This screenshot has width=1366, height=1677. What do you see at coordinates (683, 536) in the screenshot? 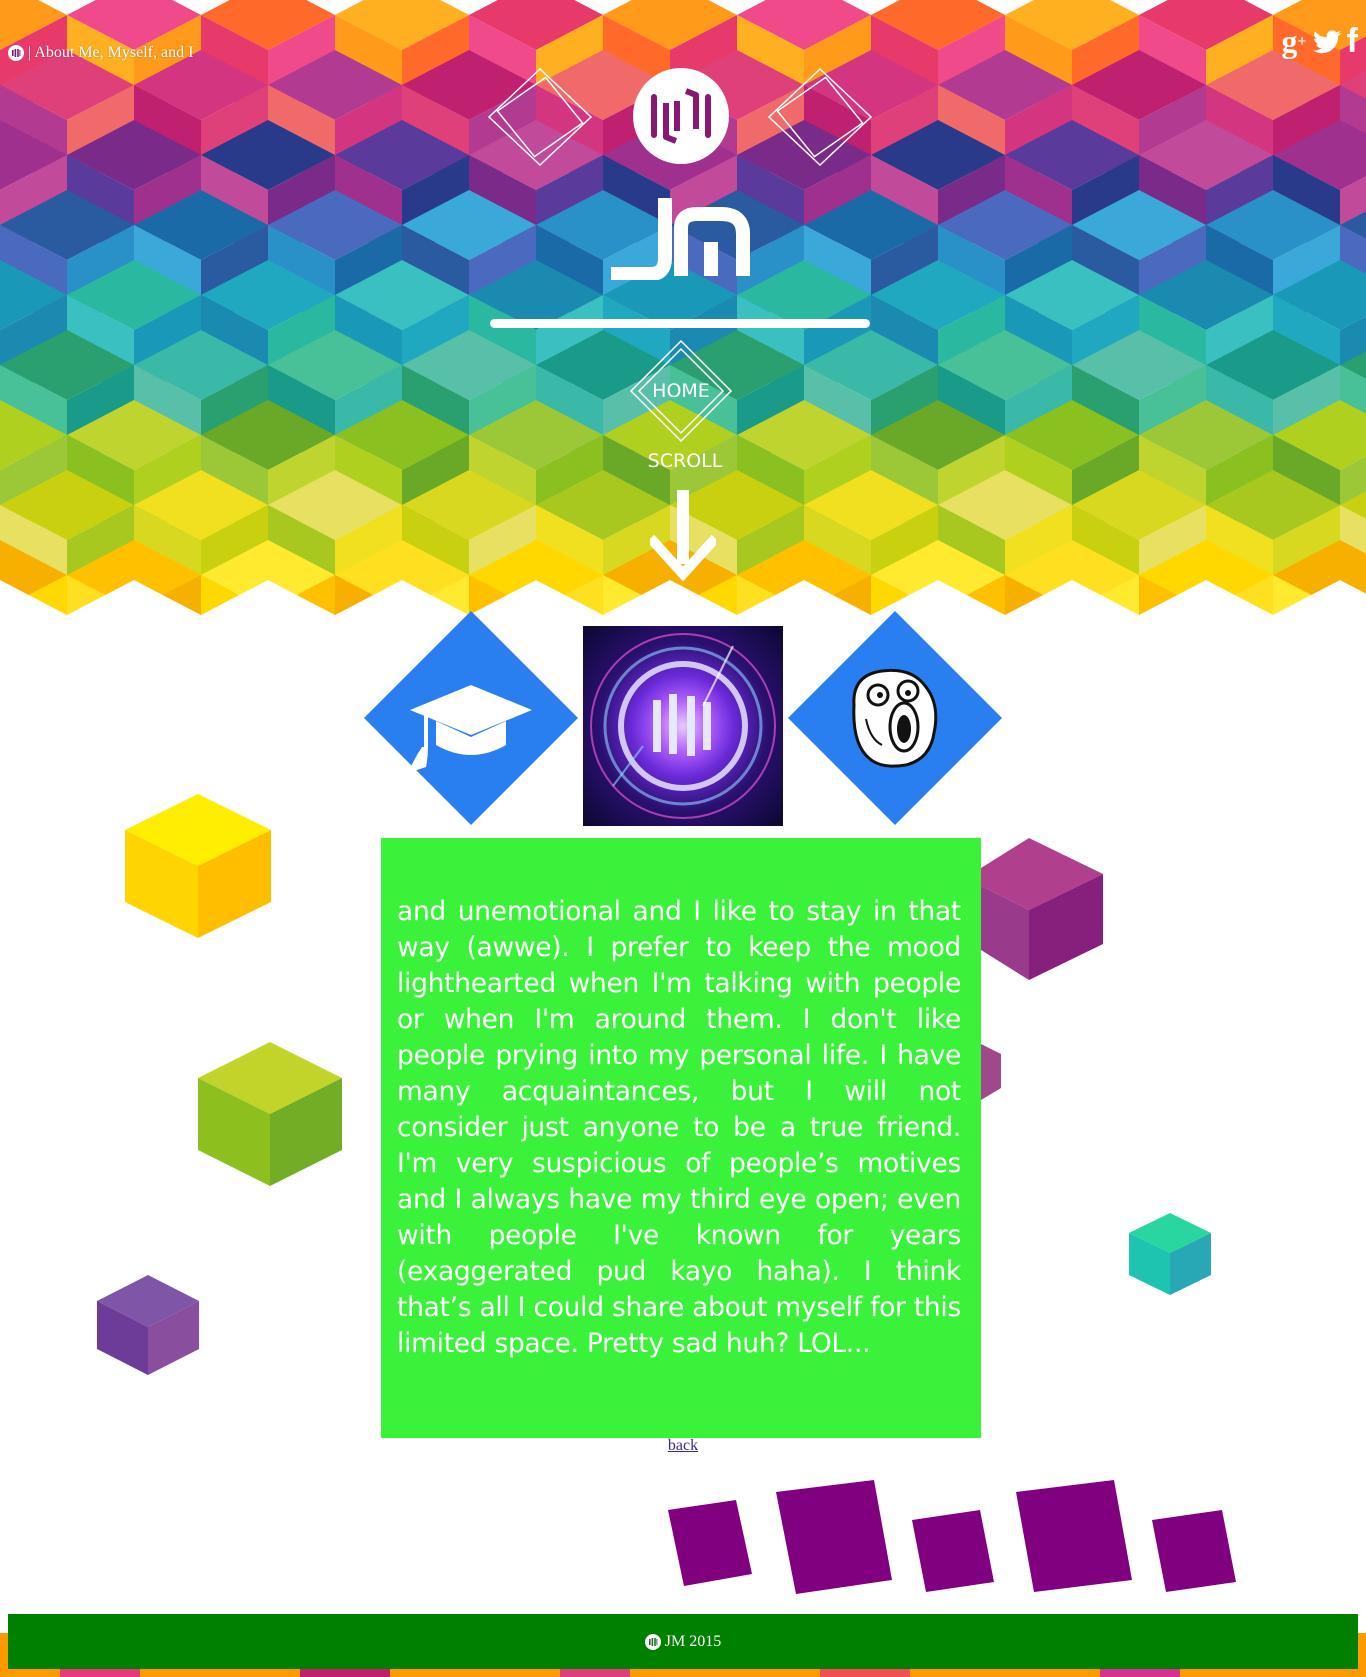
I see `arrow-down-icon` at bounding box center [683, 536].